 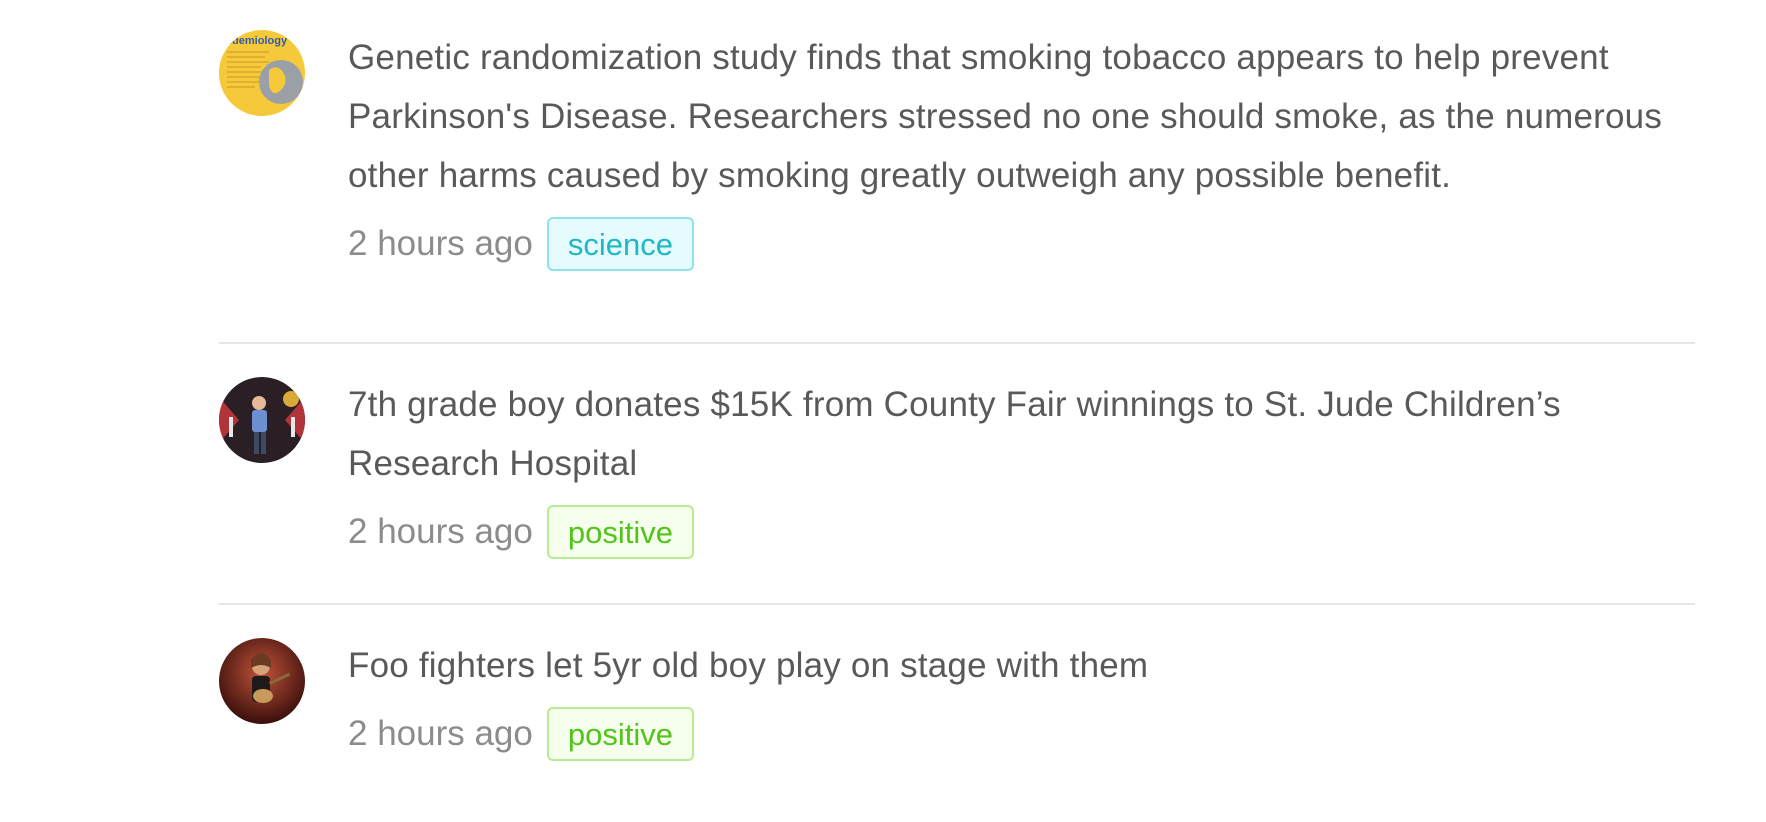 What do you see at coordinates (262, 73) in the screenshot?
I see `journal-cover-avatar: idemiology` at bounding box center [262, 73].